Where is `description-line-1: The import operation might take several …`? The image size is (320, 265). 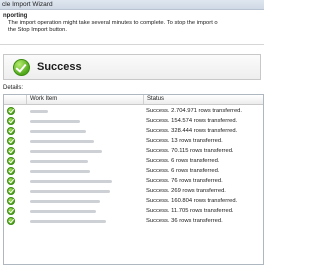
description-line-1: The import operation might take several … is located at coordinates (113, 23).